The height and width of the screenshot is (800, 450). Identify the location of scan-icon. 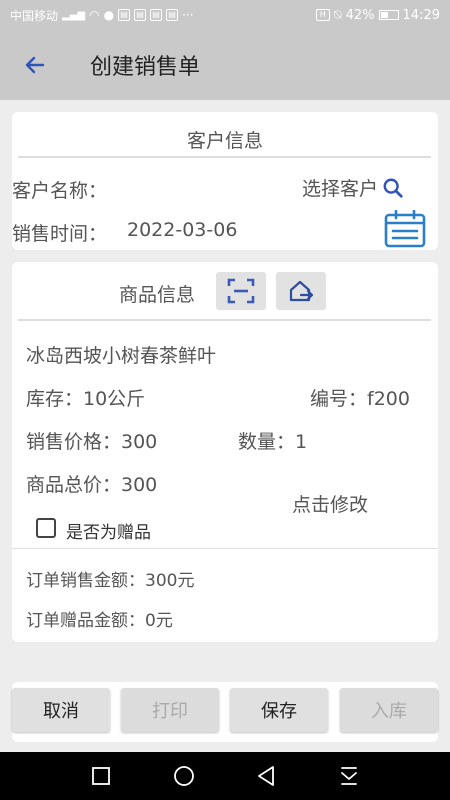
(241, 291).